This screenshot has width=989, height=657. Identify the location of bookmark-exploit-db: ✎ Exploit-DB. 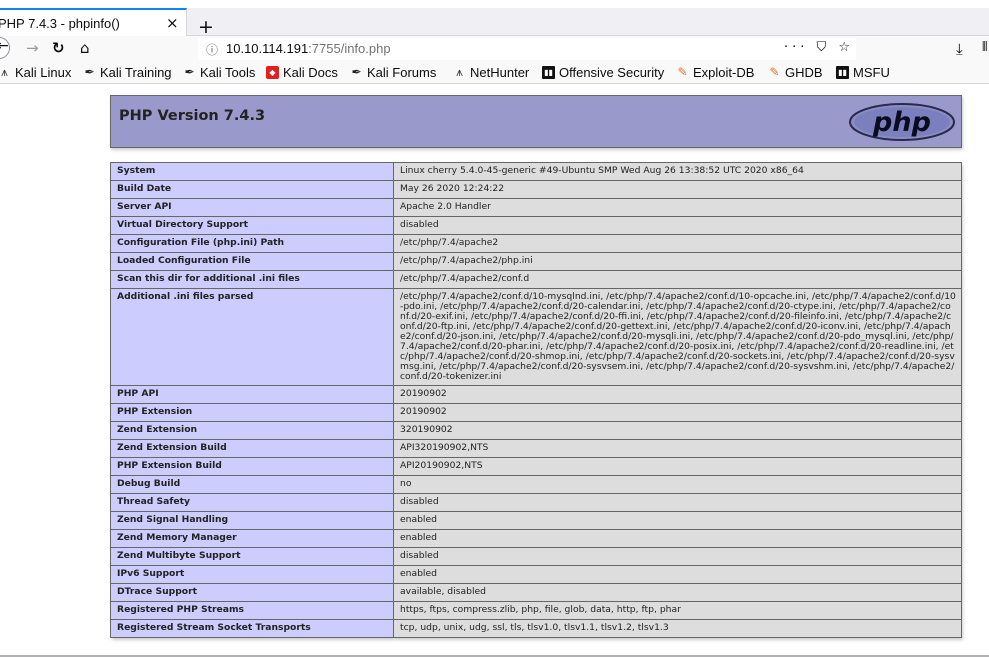
(715, 72).